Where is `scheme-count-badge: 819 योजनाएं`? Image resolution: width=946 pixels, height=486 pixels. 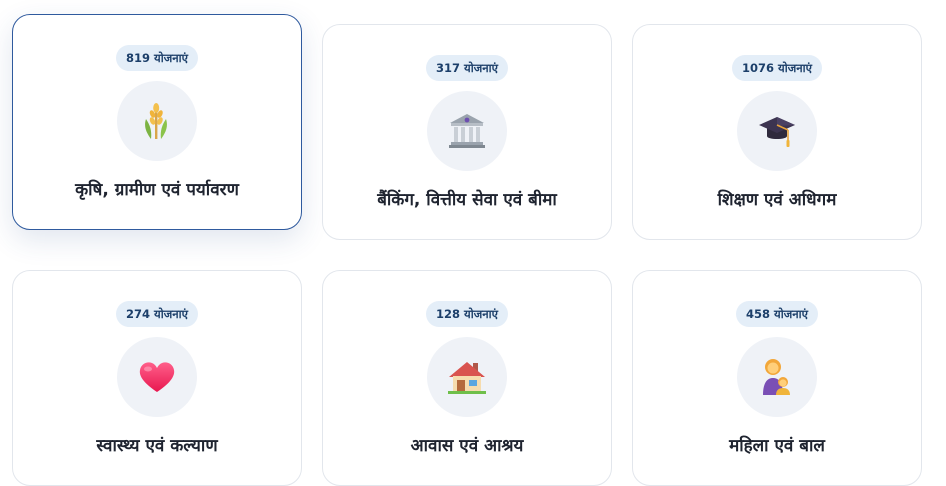
scheme-count-badge: 819 योजनाएं is located at coordinates (157, 58).